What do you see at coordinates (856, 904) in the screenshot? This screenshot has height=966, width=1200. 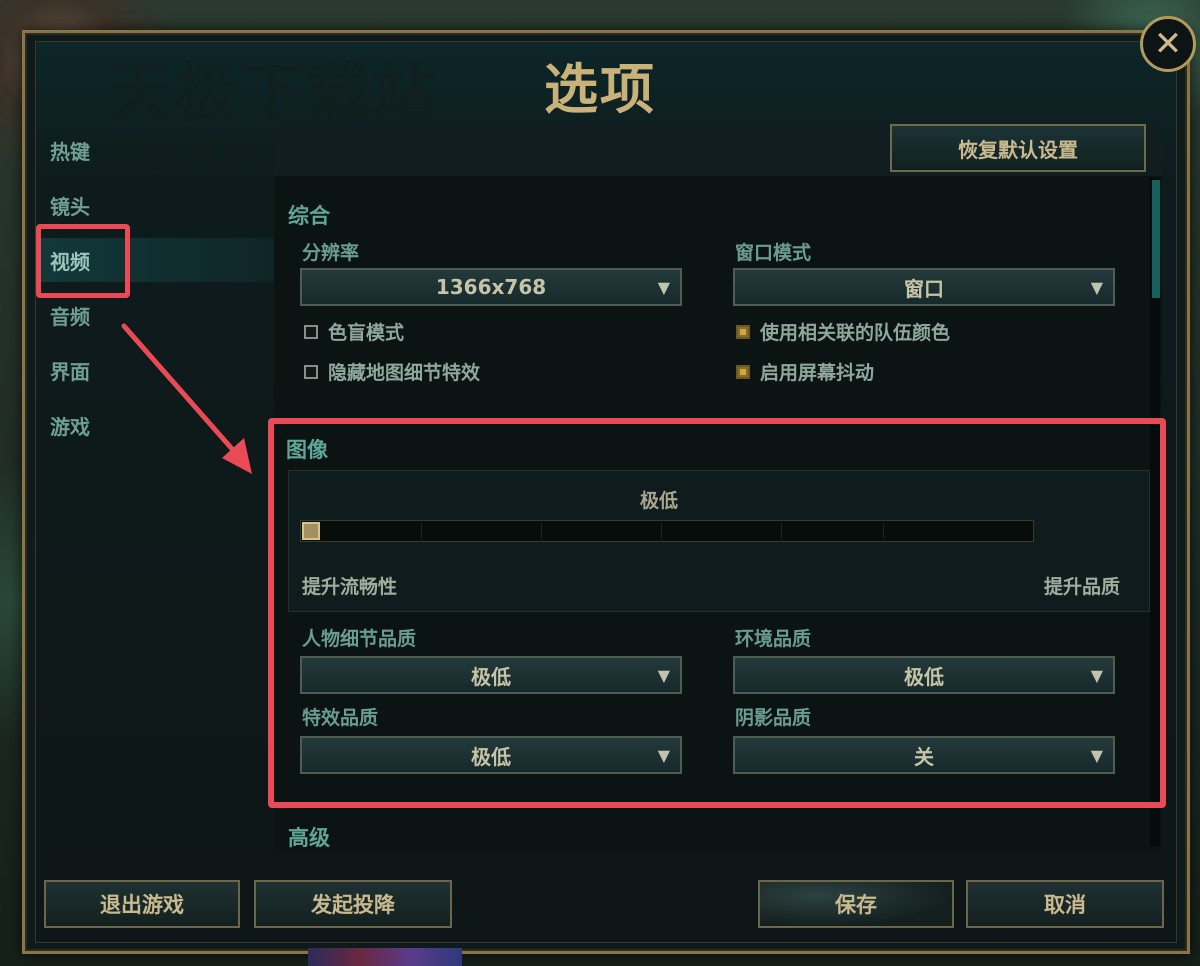 I see `save-button: 保存` at bounding box center [856, 904].